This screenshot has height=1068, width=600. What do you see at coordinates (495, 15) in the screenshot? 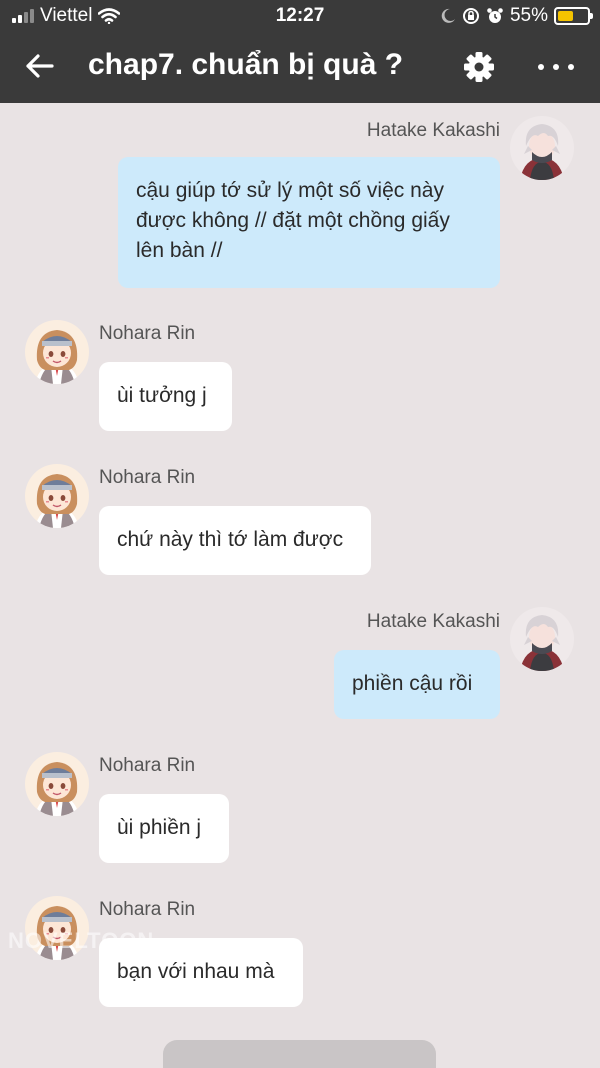
I see `alarm-icon` at bounding box center [495, 15].